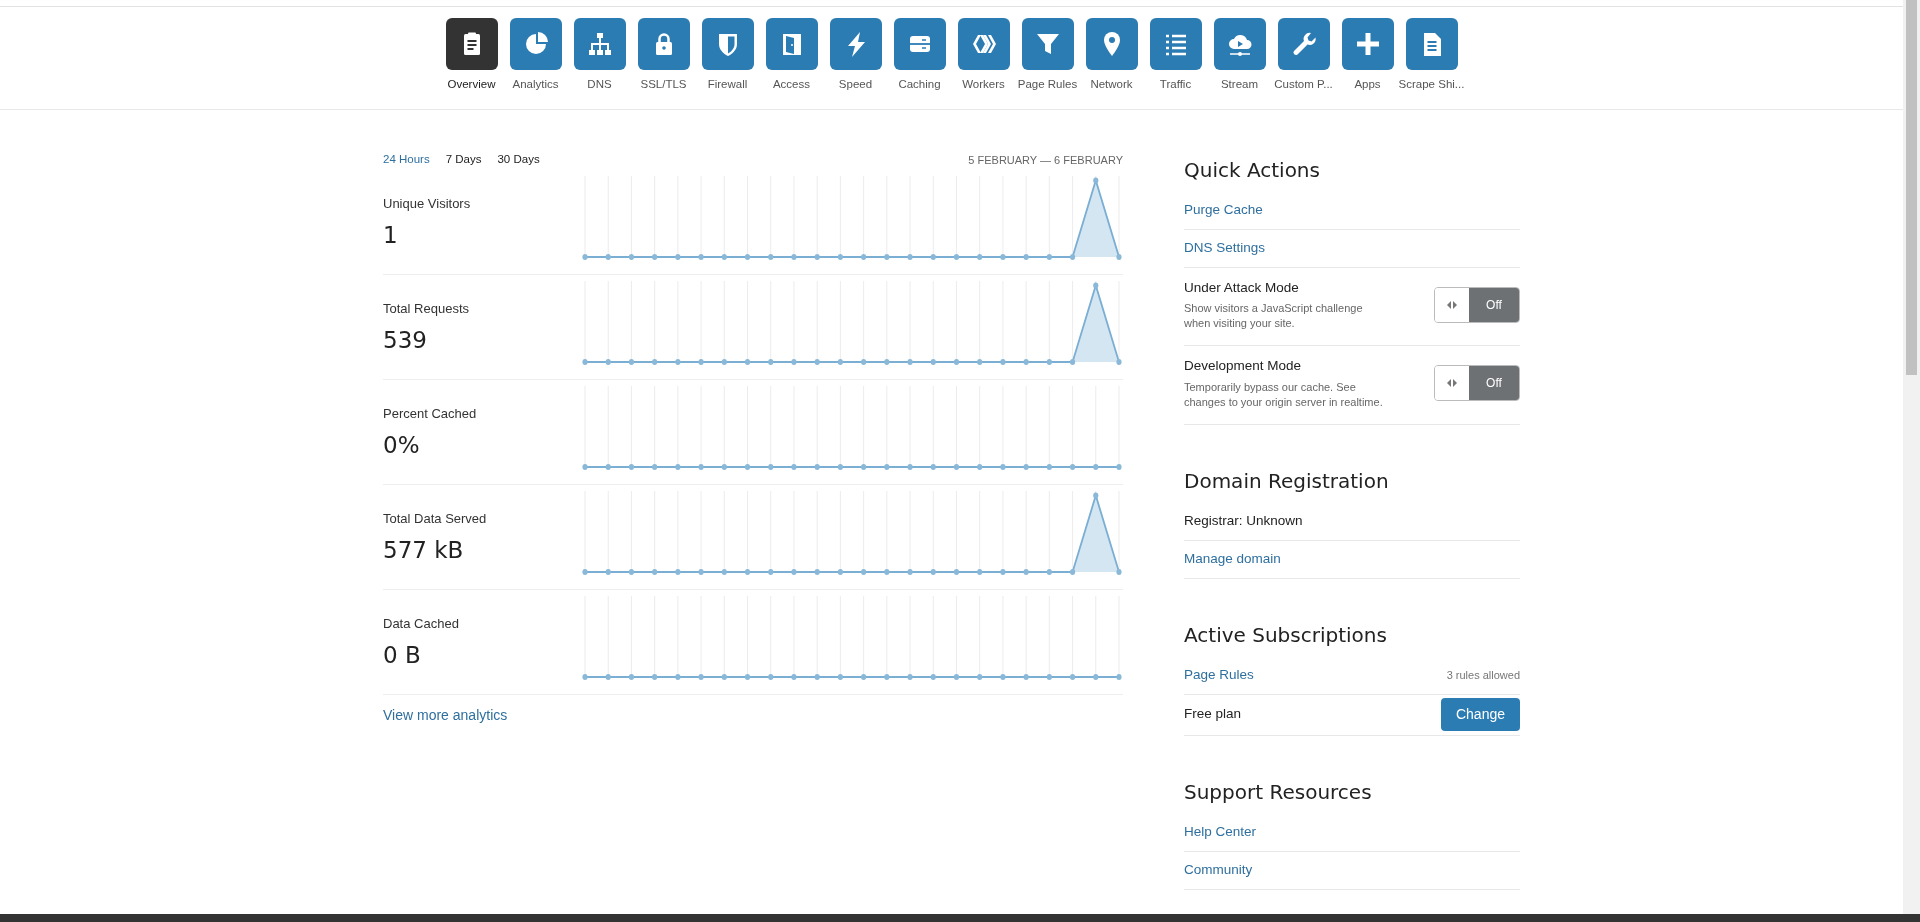 The width and height of the screenshot is (1920, 922). Describe the element at coordinates (1047, 44) in the screenshot. I see `funnel-icon` at that location.